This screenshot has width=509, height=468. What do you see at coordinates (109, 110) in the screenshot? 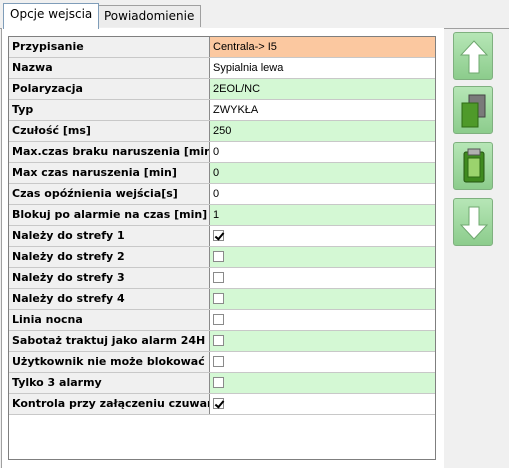
I see `property-label: Typ` at bounding box center [109, 110].